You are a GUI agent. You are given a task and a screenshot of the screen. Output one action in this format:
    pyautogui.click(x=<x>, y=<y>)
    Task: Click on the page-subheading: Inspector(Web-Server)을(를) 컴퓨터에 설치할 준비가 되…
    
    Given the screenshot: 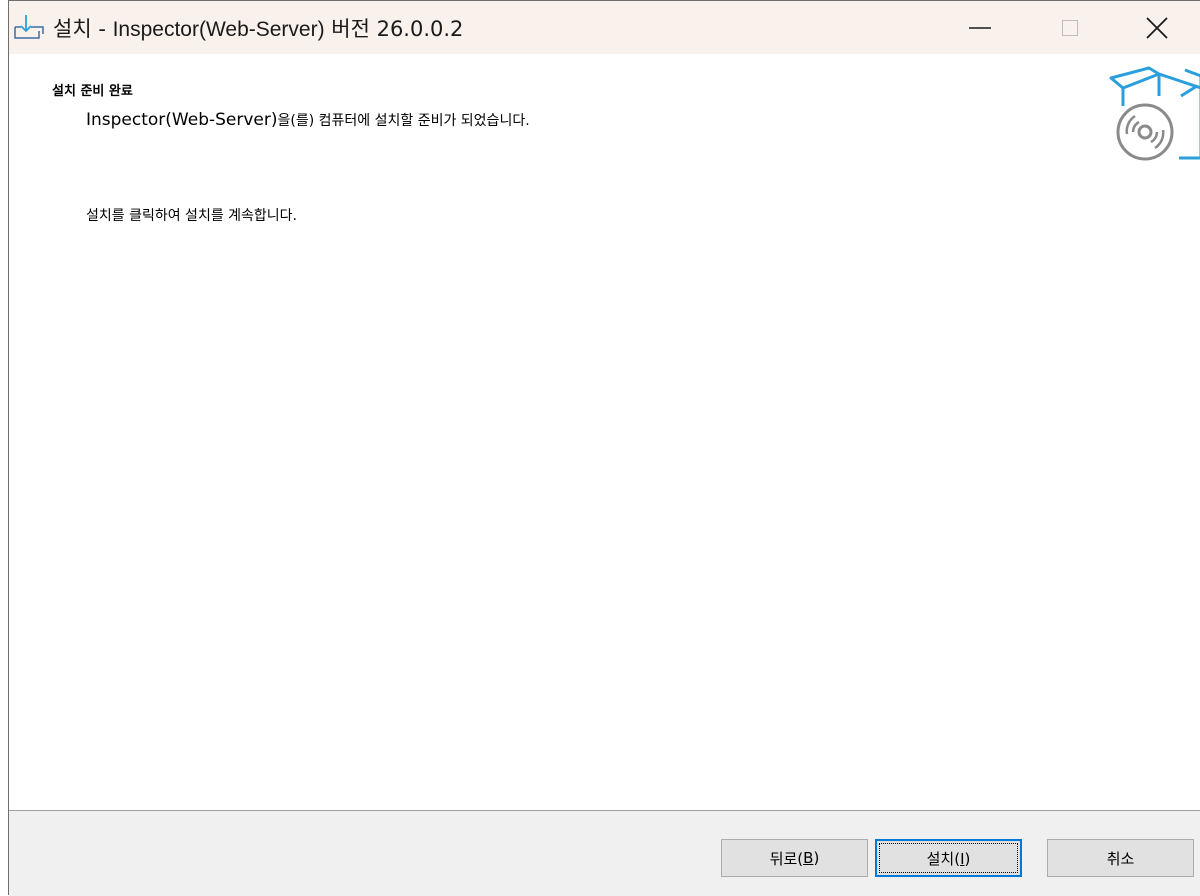 What is the action you would take?
    pyautogui.click(x=308, y=120)
    